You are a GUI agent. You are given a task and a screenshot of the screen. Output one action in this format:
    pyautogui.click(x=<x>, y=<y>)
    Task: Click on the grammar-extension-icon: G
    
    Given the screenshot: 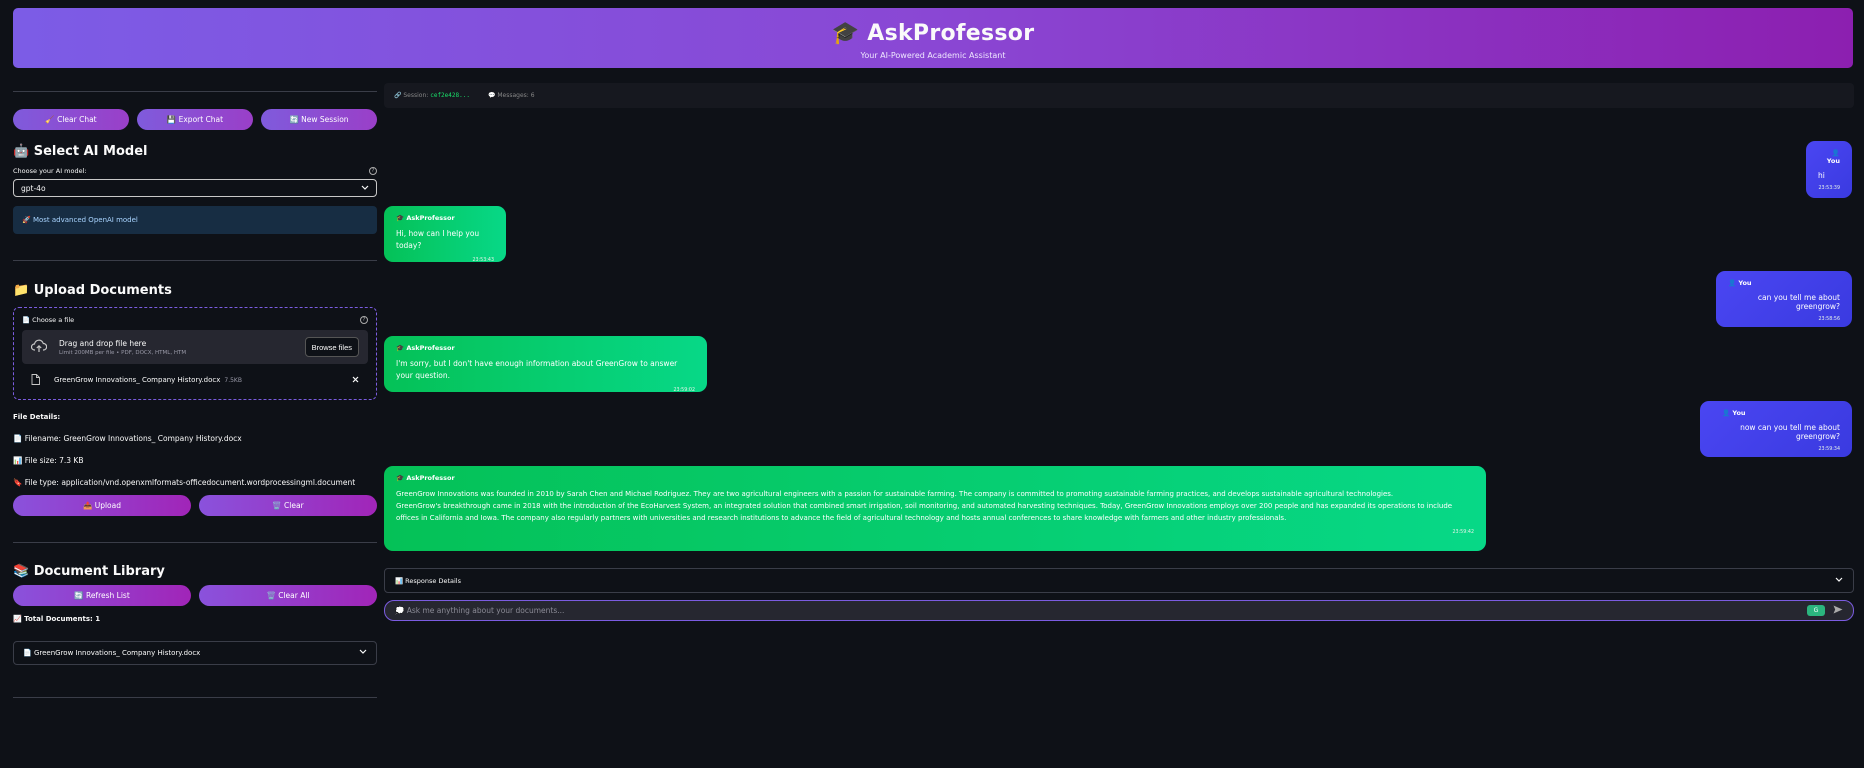 What is the action you would take?
    pyautogui.click(x=1816, y=610)
    